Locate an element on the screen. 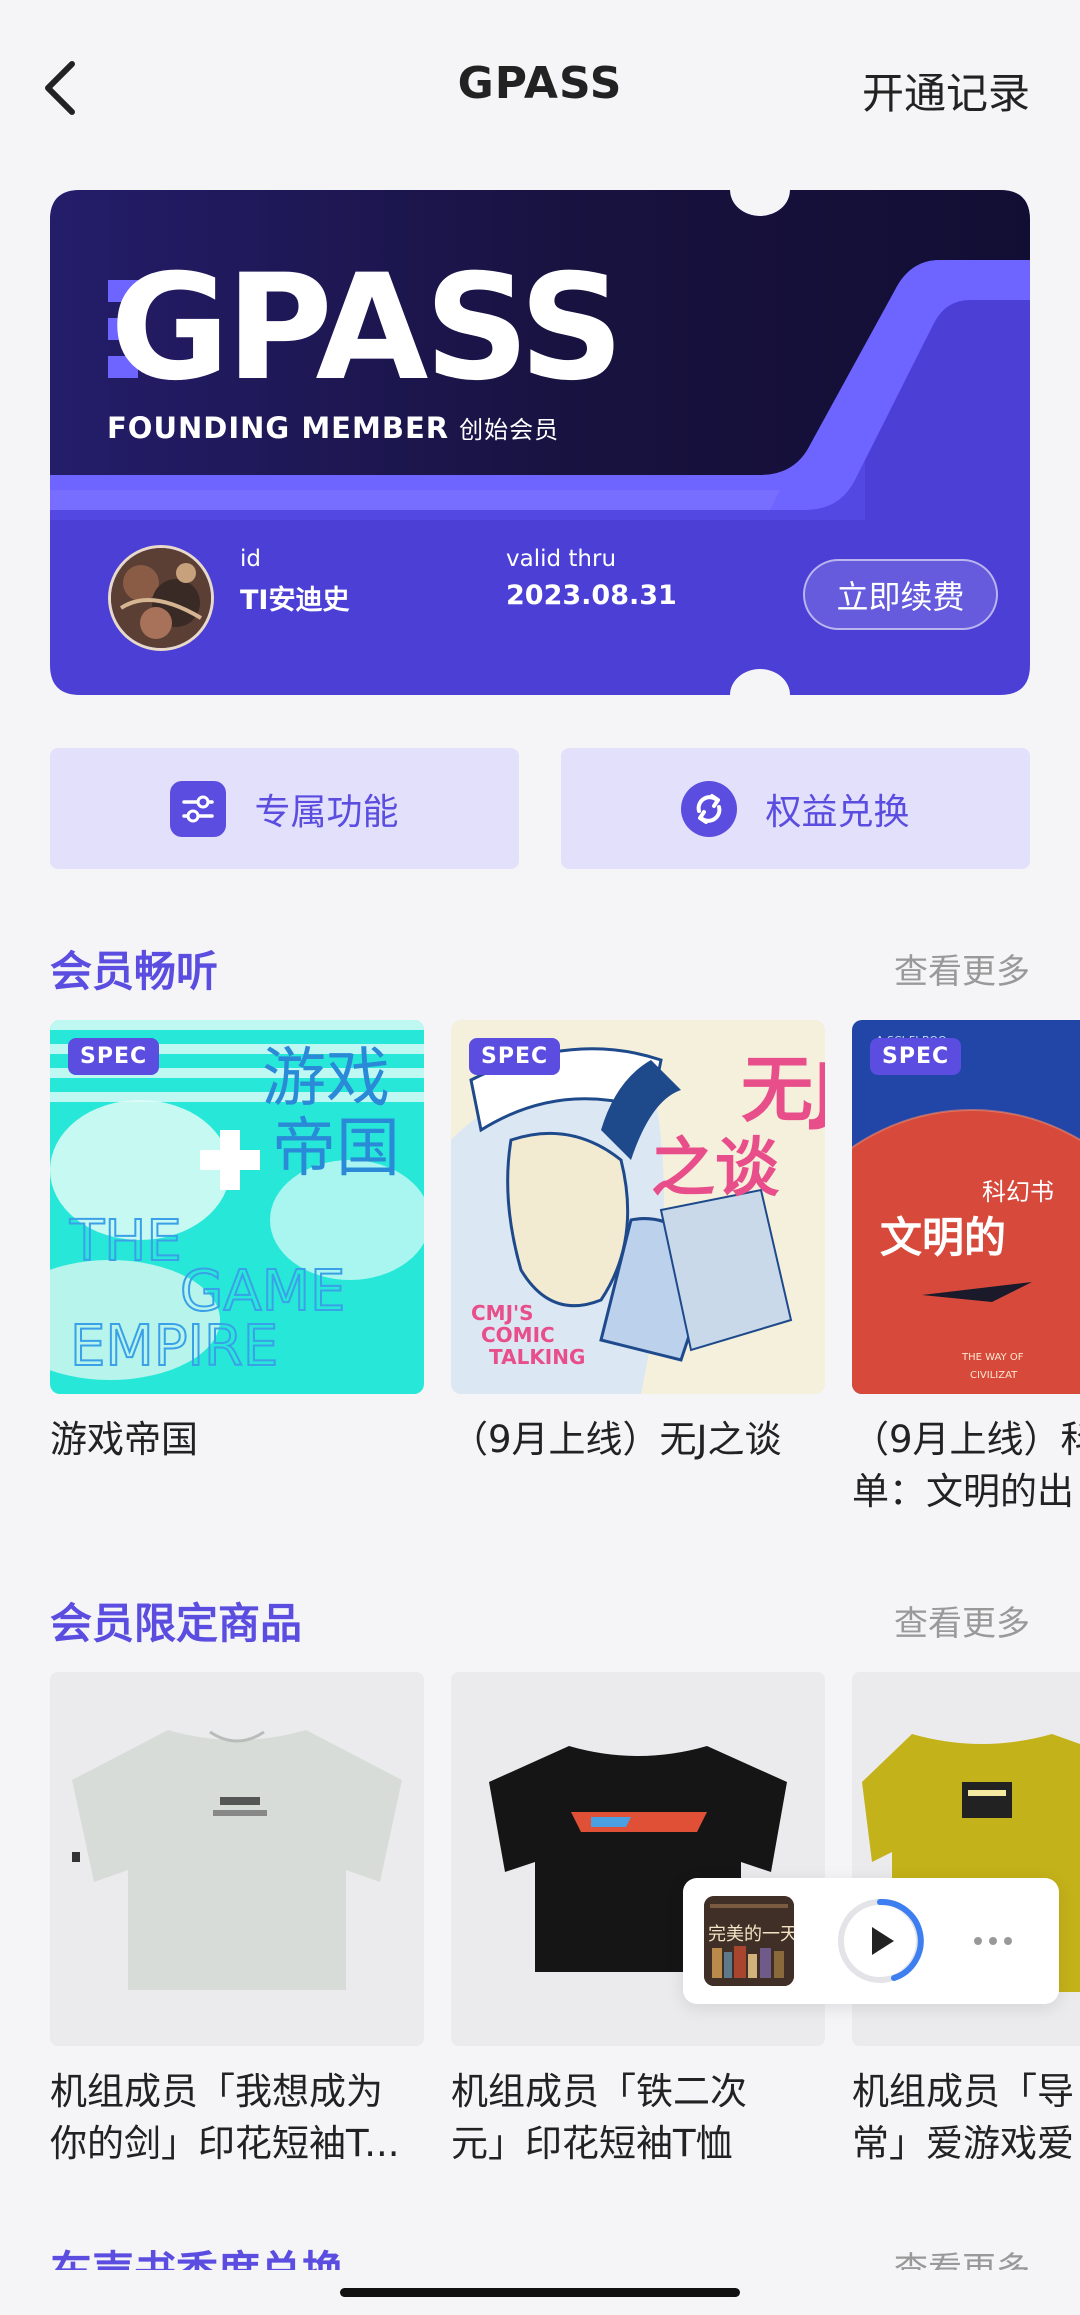  product-image-white-tee is located at coordinates (237, 1859).